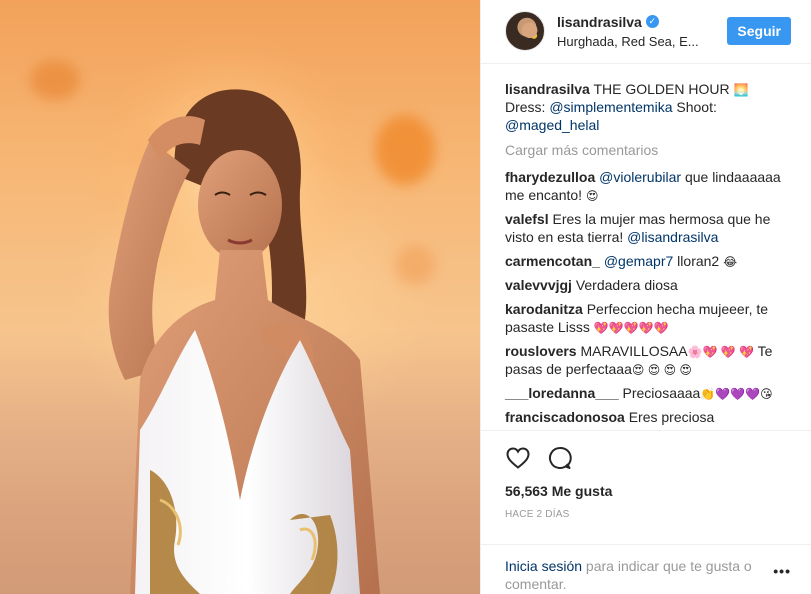 The height and width of the screenshot is (594, 811). I want to click on comment-username: ___loredanna___, so click(562, 393).